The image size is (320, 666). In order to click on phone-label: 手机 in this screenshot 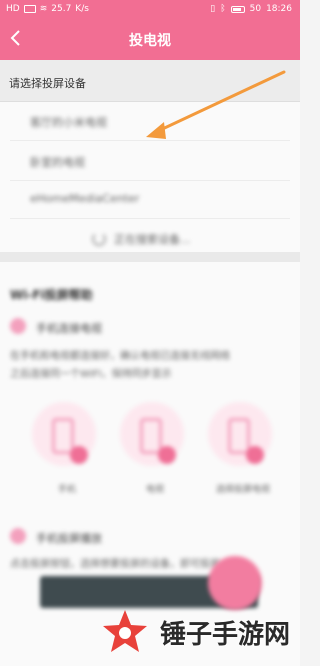, I will do `click(66, 490)`.